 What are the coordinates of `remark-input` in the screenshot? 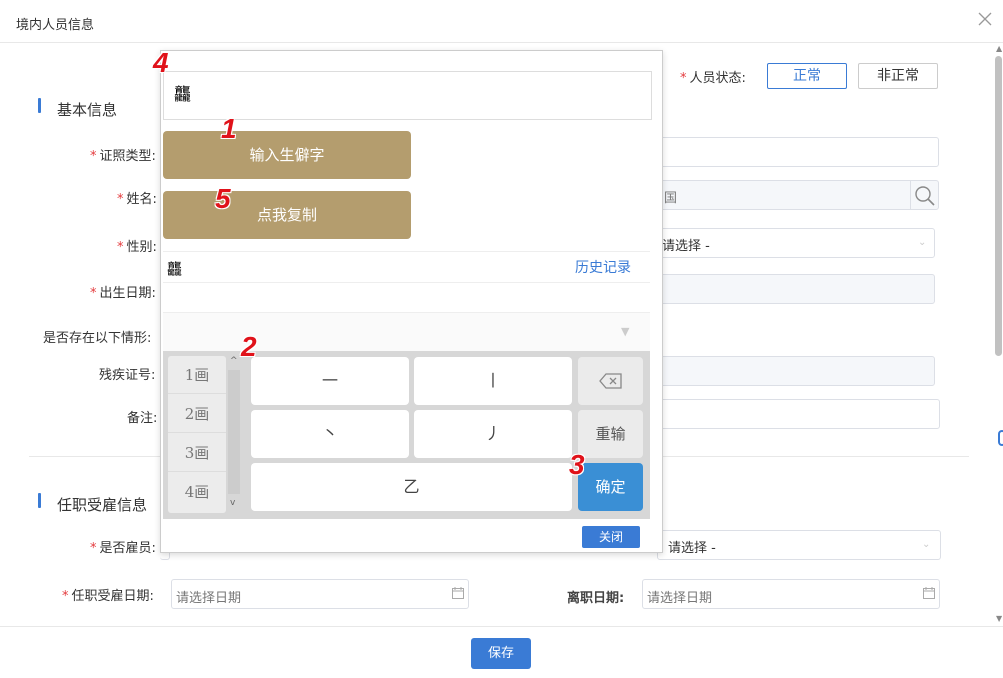 It's located at (797, 414).